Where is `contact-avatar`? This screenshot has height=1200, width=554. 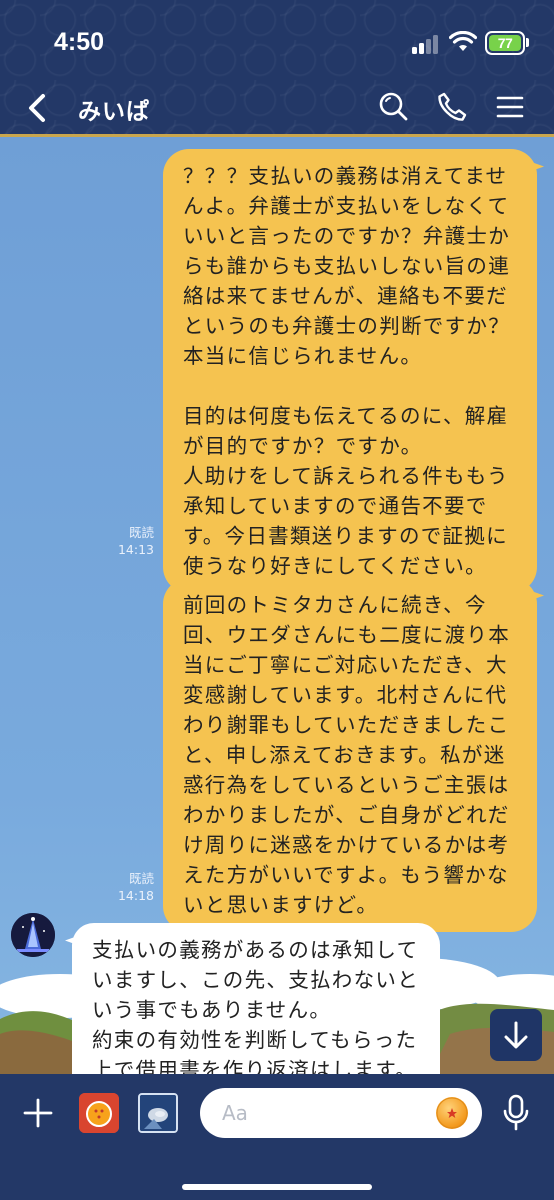
contact-avatar is located at coordinates (33, 935).